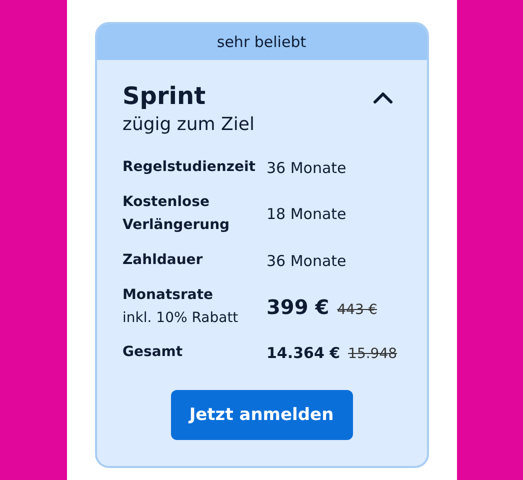 The image size is (523, 480). What do you see at coordinates (306, 214) in the screenshot?
I see `row-value: 18 Monate` at bounding box center [306, 214].